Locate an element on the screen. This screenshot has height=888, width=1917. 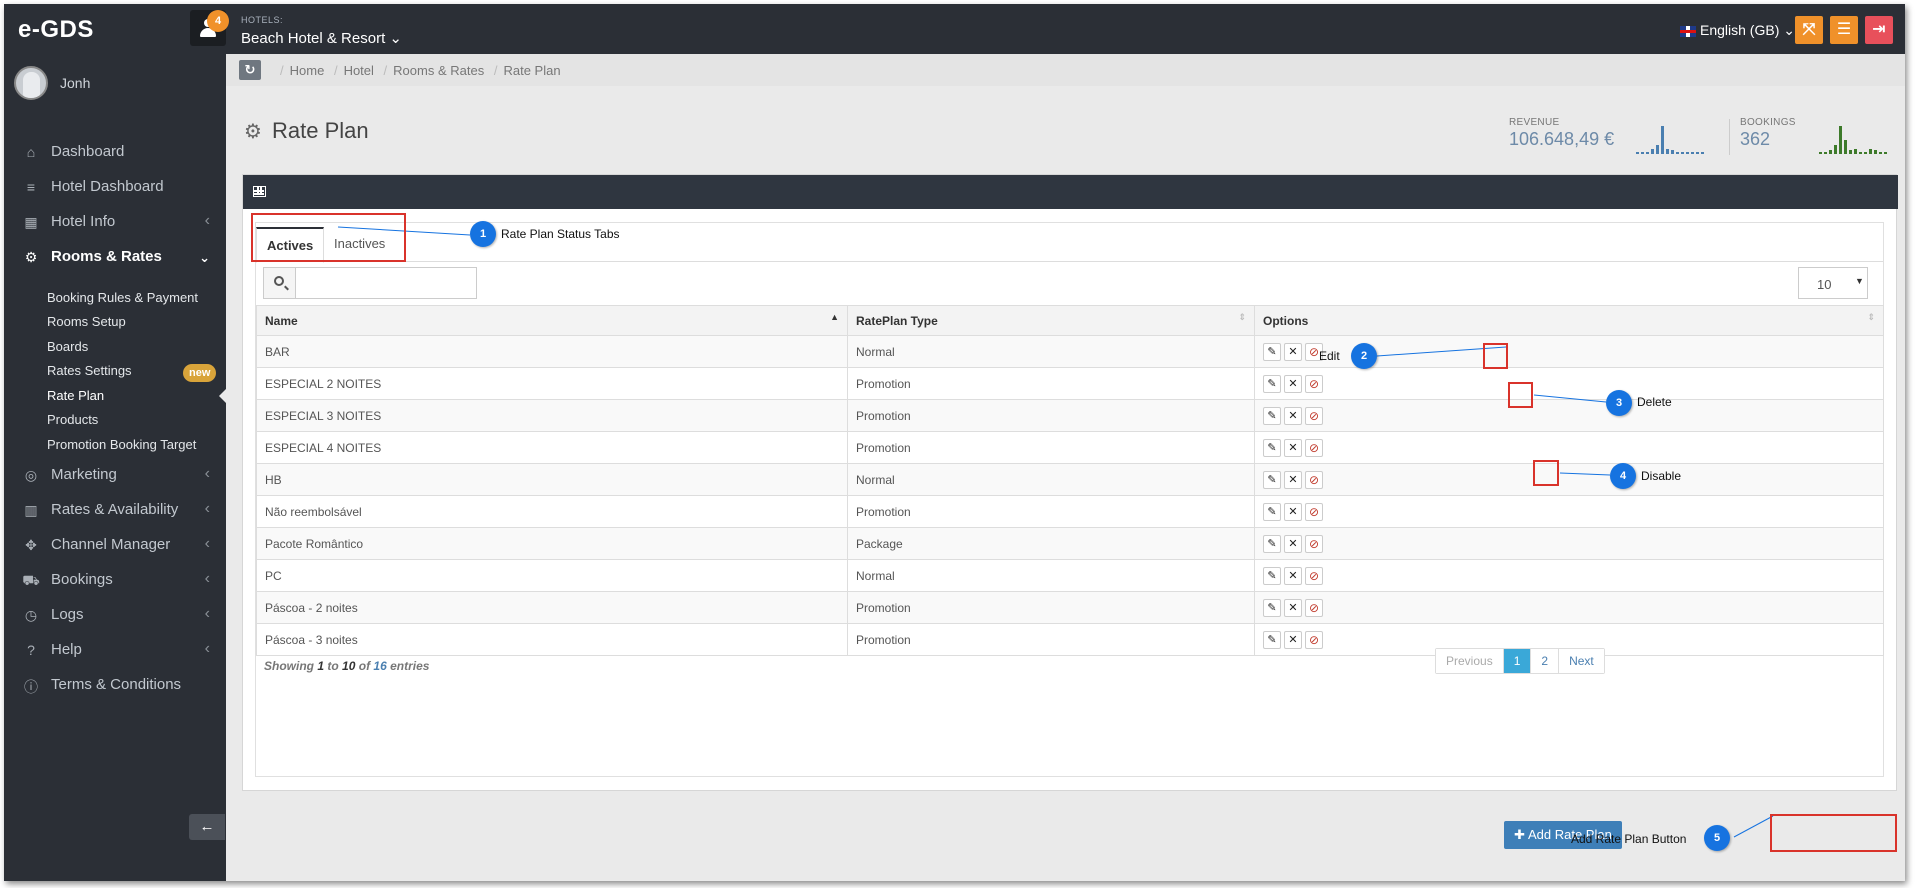
table-row: HB Normal ✎ ✕ ⊘ is located at coordinates (1070, 479).